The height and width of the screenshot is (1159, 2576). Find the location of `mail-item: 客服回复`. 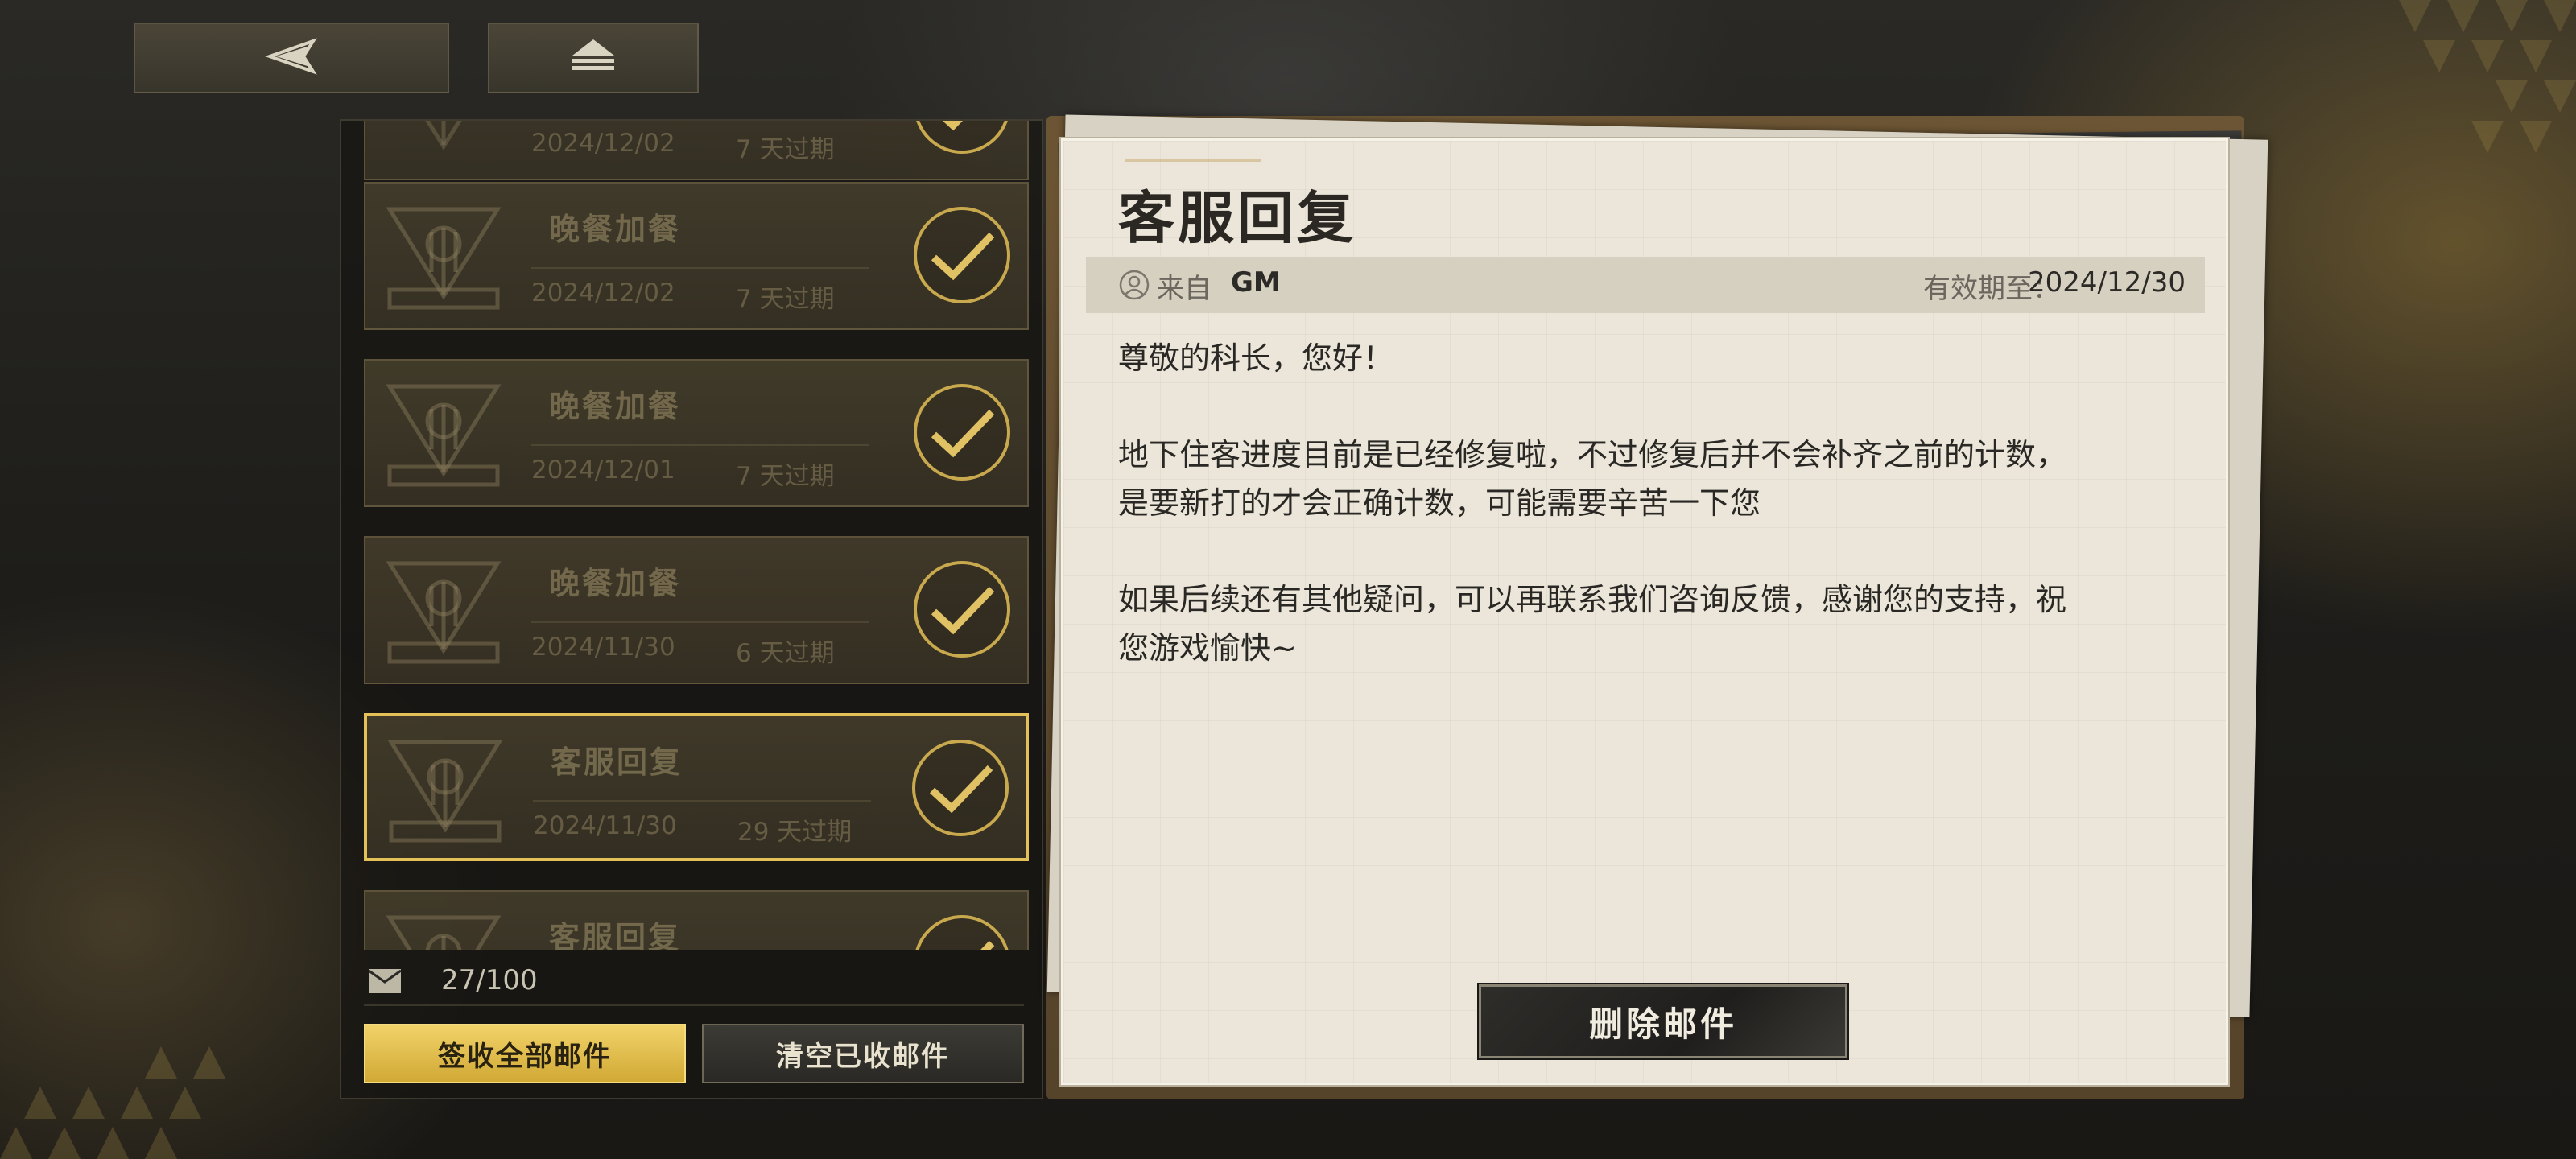

mail-item: 客服回复 is located at coordinates (696, 920).